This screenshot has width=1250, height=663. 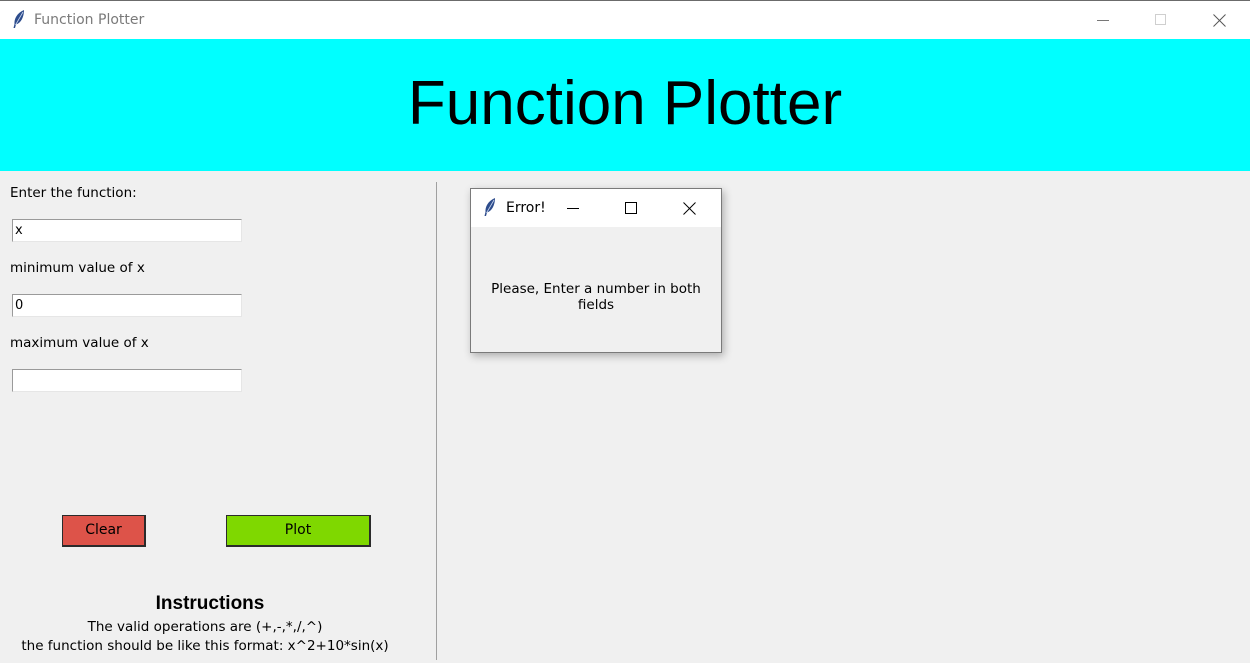 I want to click on close-button, so click(x=1219, y=20).